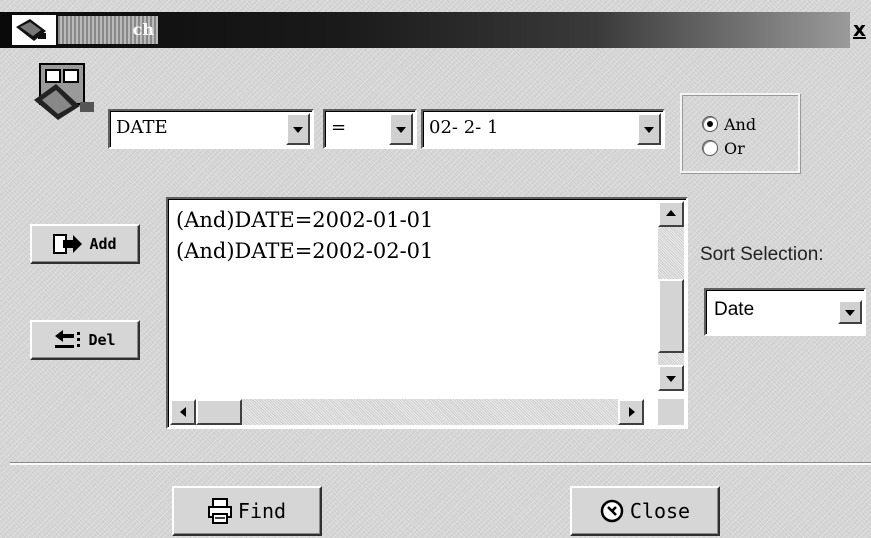  I want to click on close-button-label: Close, so click(660, 511).